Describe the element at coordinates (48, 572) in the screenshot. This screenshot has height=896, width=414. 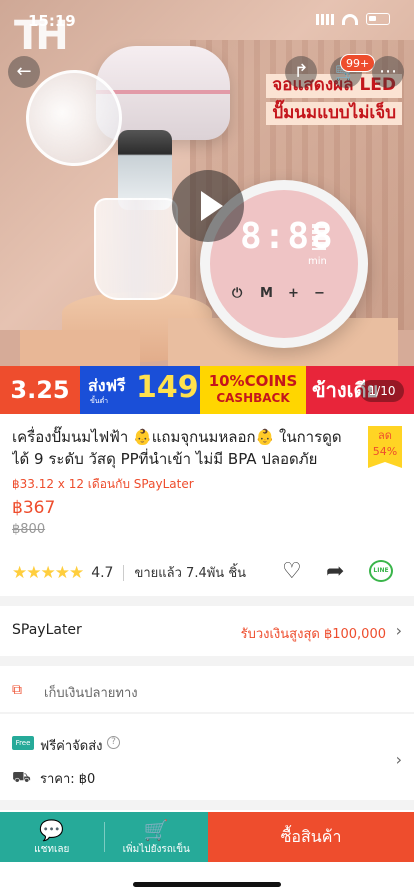
I see `rating-stars-icon: ★★★★★` at that location.